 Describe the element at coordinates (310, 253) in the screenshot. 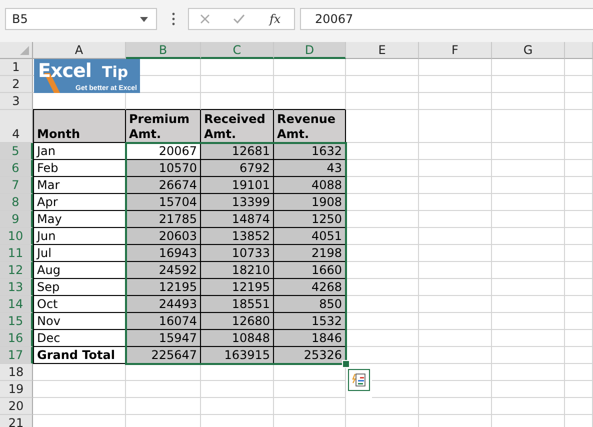

I see `table-cell: 2198` at that location.